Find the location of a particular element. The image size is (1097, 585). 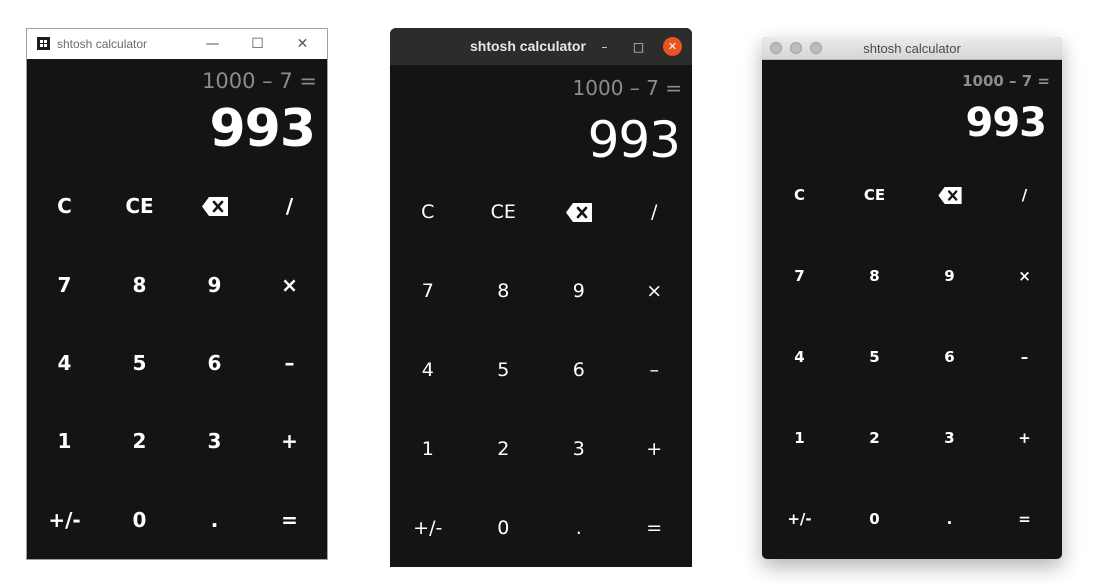

title-bar: shtosh calculator — ☐ ✕ is located at coordinates (177, 44).